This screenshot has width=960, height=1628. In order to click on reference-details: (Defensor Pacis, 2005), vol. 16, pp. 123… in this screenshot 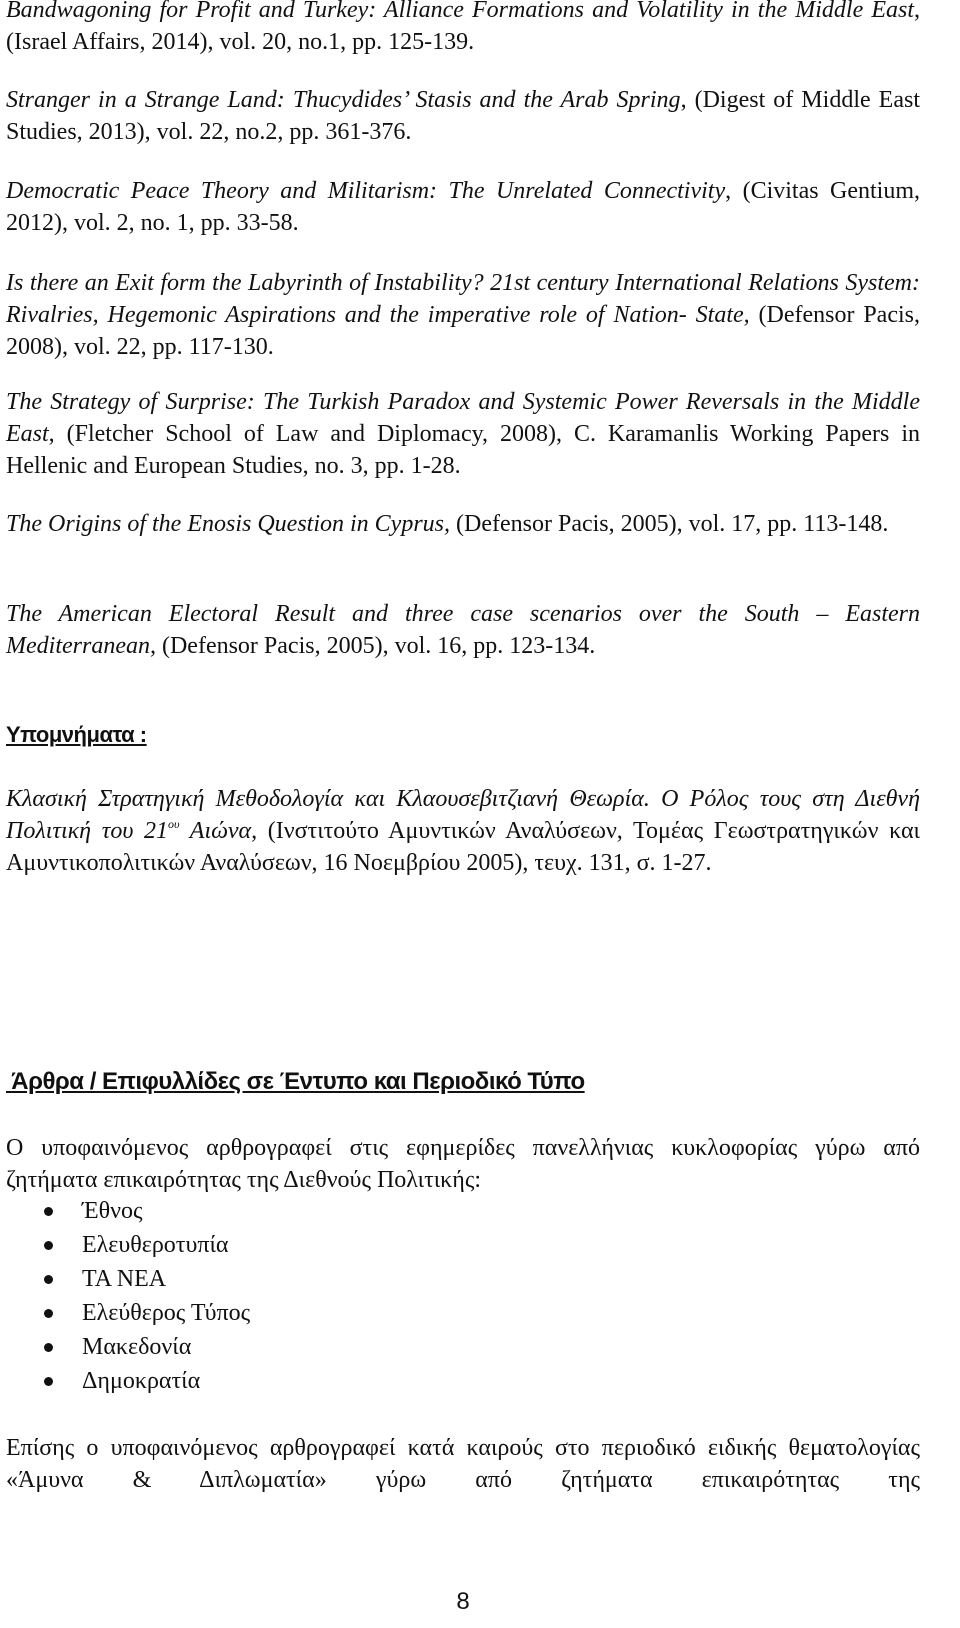, I will do `click(375, 646)`.